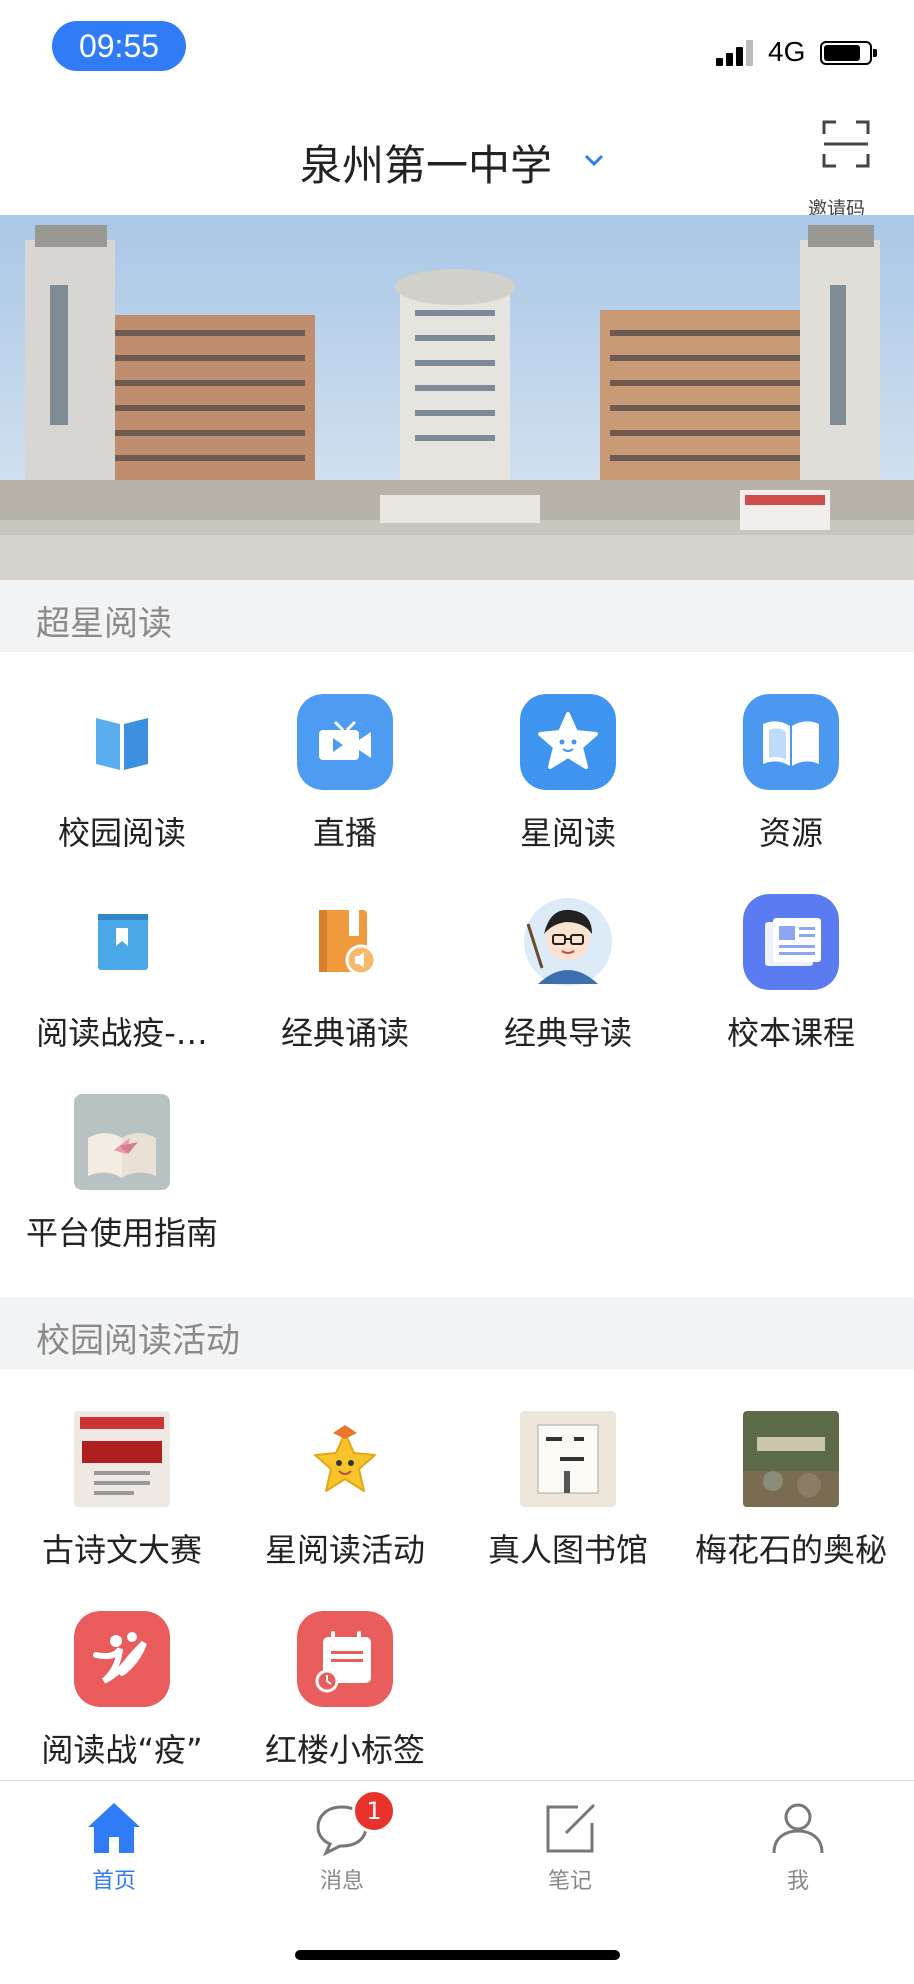  What do you see at coordinates (114, 1828) in the screenshot?
I see `home-icon` at bounding box center [114, 1828].